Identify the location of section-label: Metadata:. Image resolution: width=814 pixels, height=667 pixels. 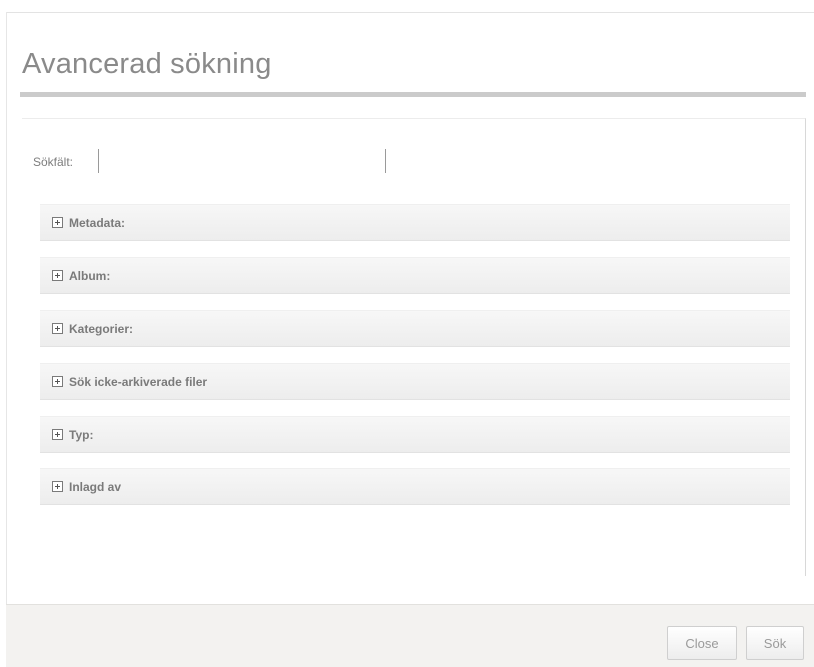
(97, 222).